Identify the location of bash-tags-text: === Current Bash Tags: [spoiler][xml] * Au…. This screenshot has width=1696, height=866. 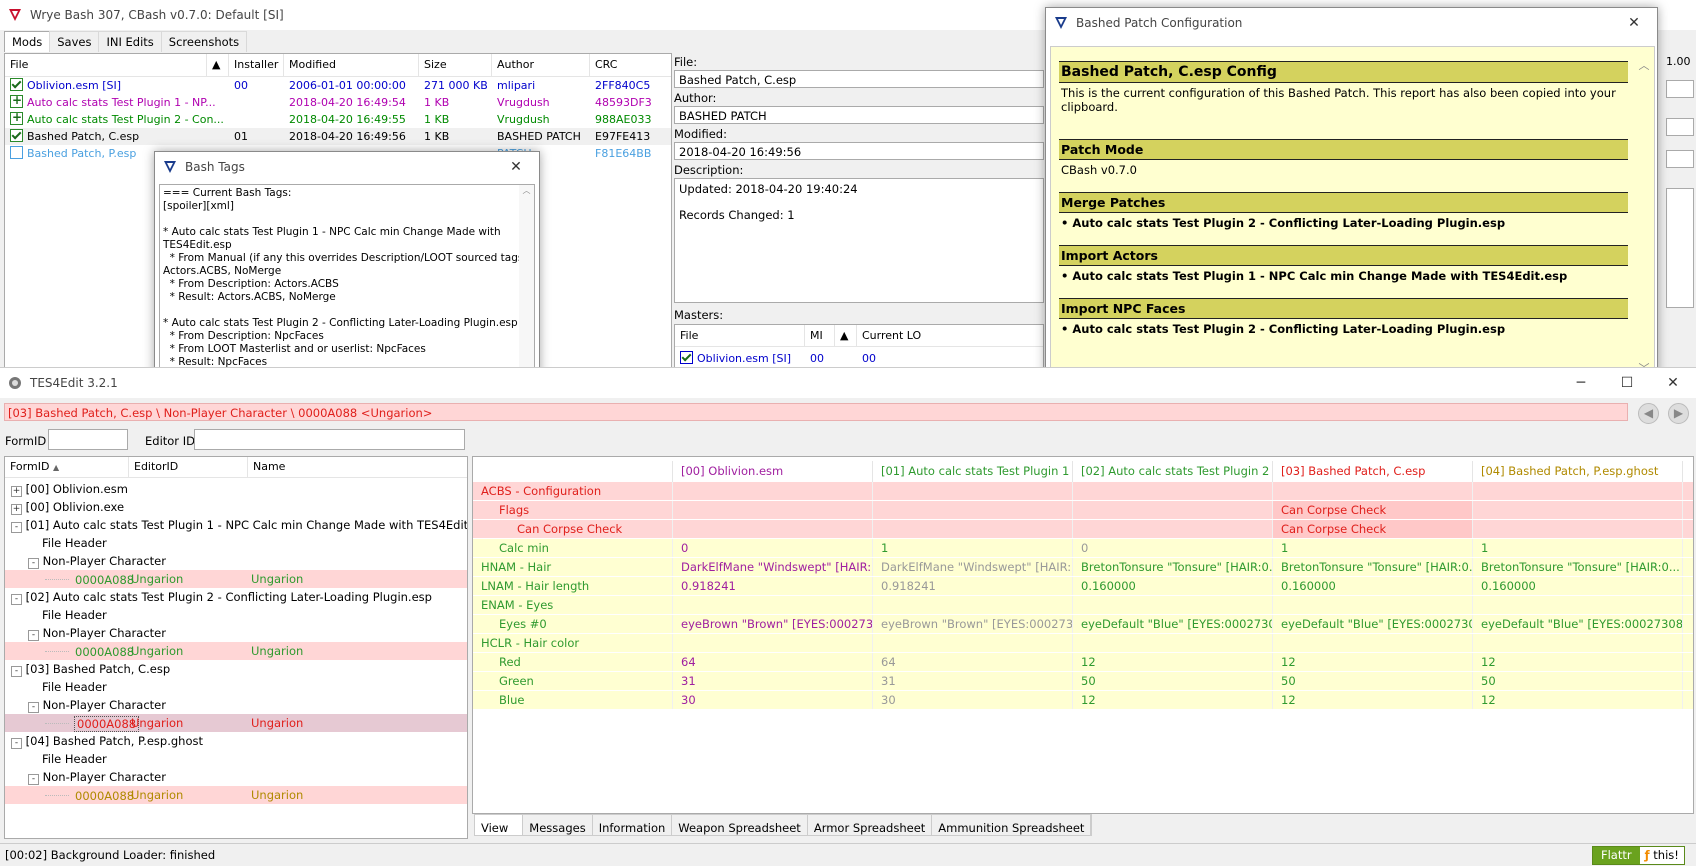
(347, 282).